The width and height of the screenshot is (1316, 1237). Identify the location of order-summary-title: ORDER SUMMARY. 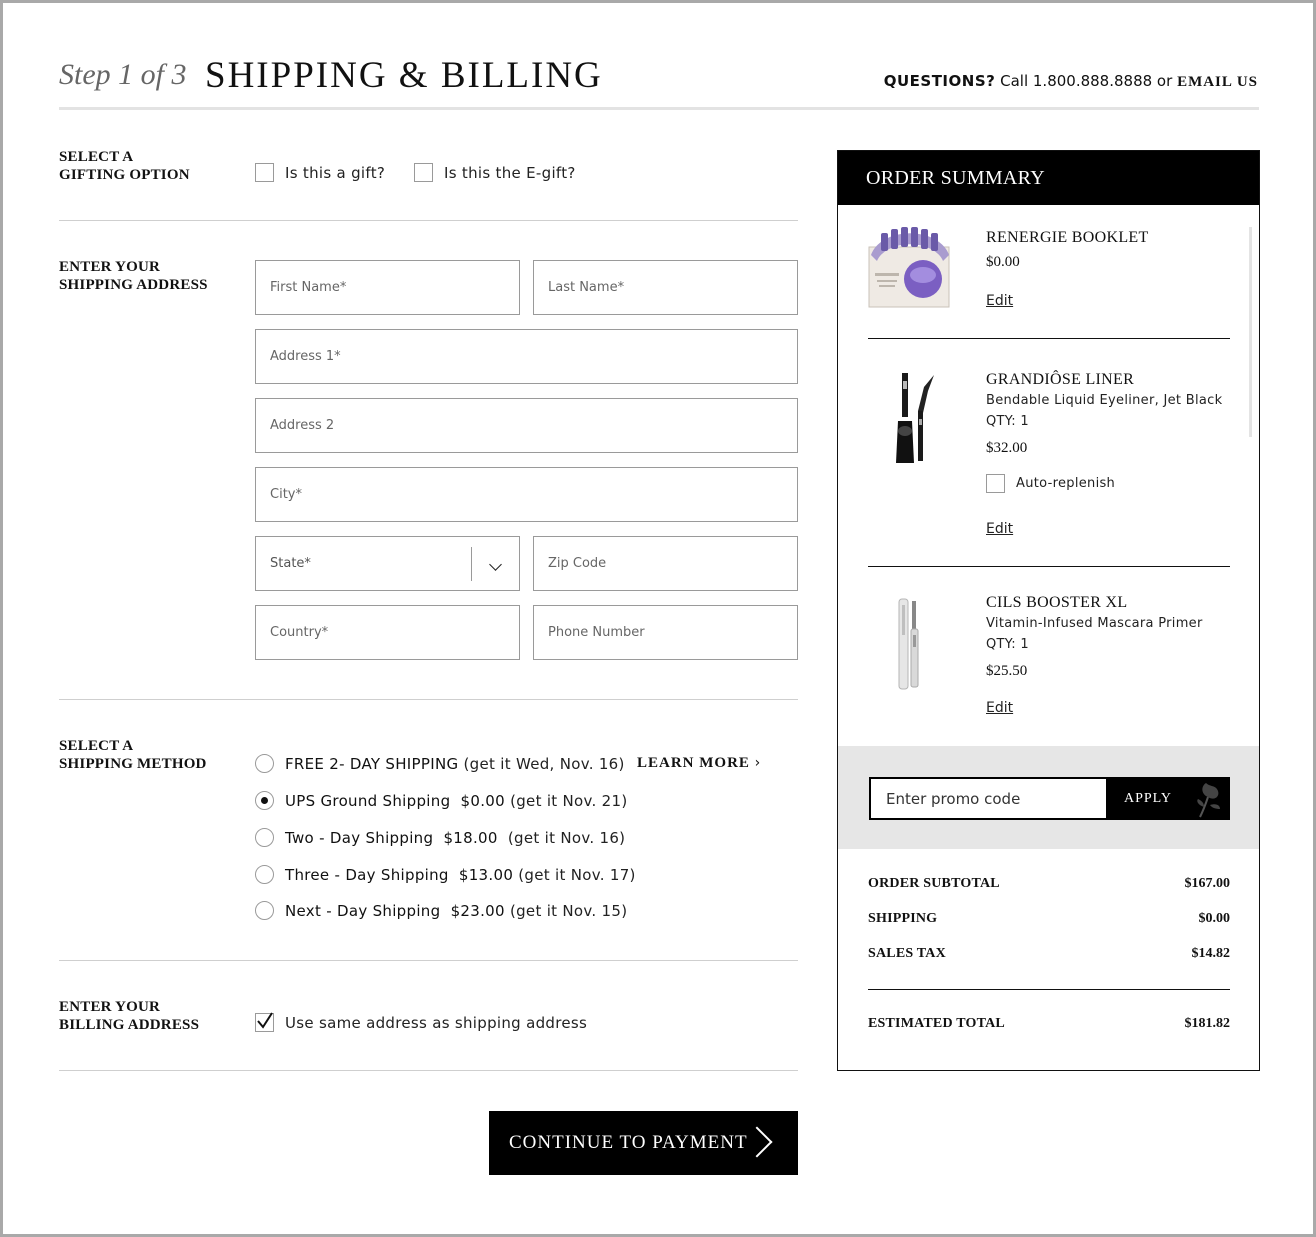
(1048, 178).